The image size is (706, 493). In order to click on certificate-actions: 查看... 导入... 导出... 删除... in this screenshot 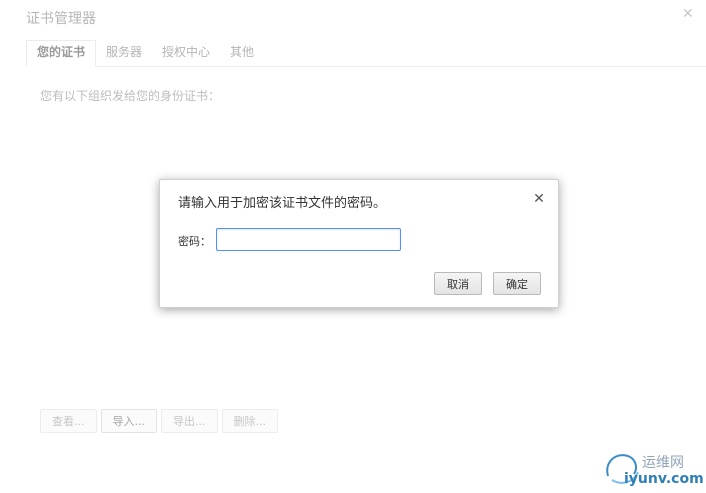, I will do `click(159, 421)`.